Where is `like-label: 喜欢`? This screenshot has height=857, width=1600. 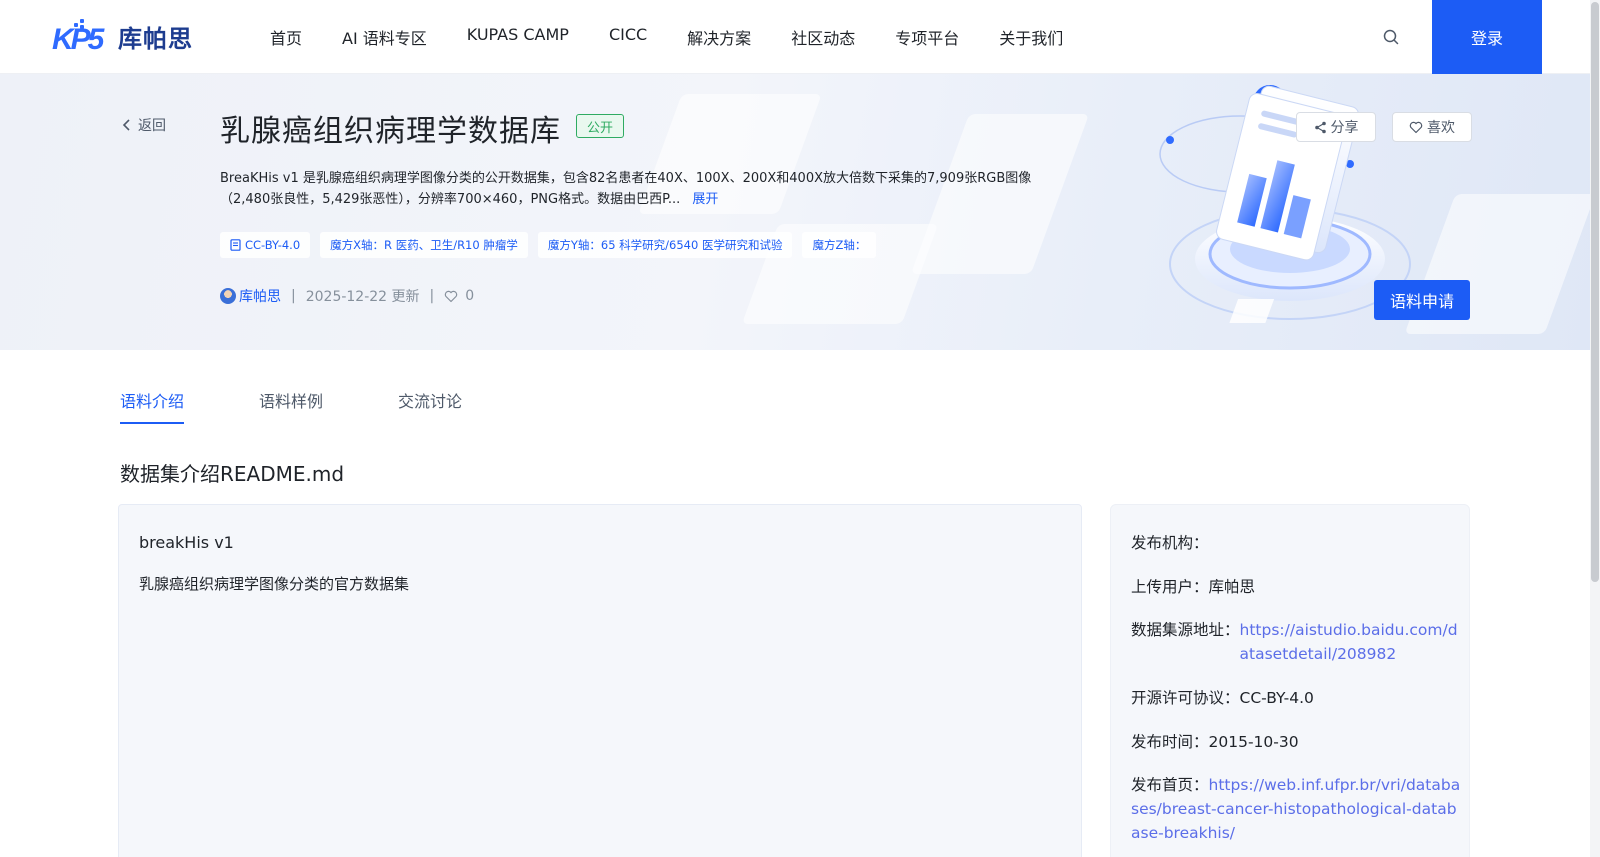 like-label: 喜欢 is located at coordinates (1441, 128).